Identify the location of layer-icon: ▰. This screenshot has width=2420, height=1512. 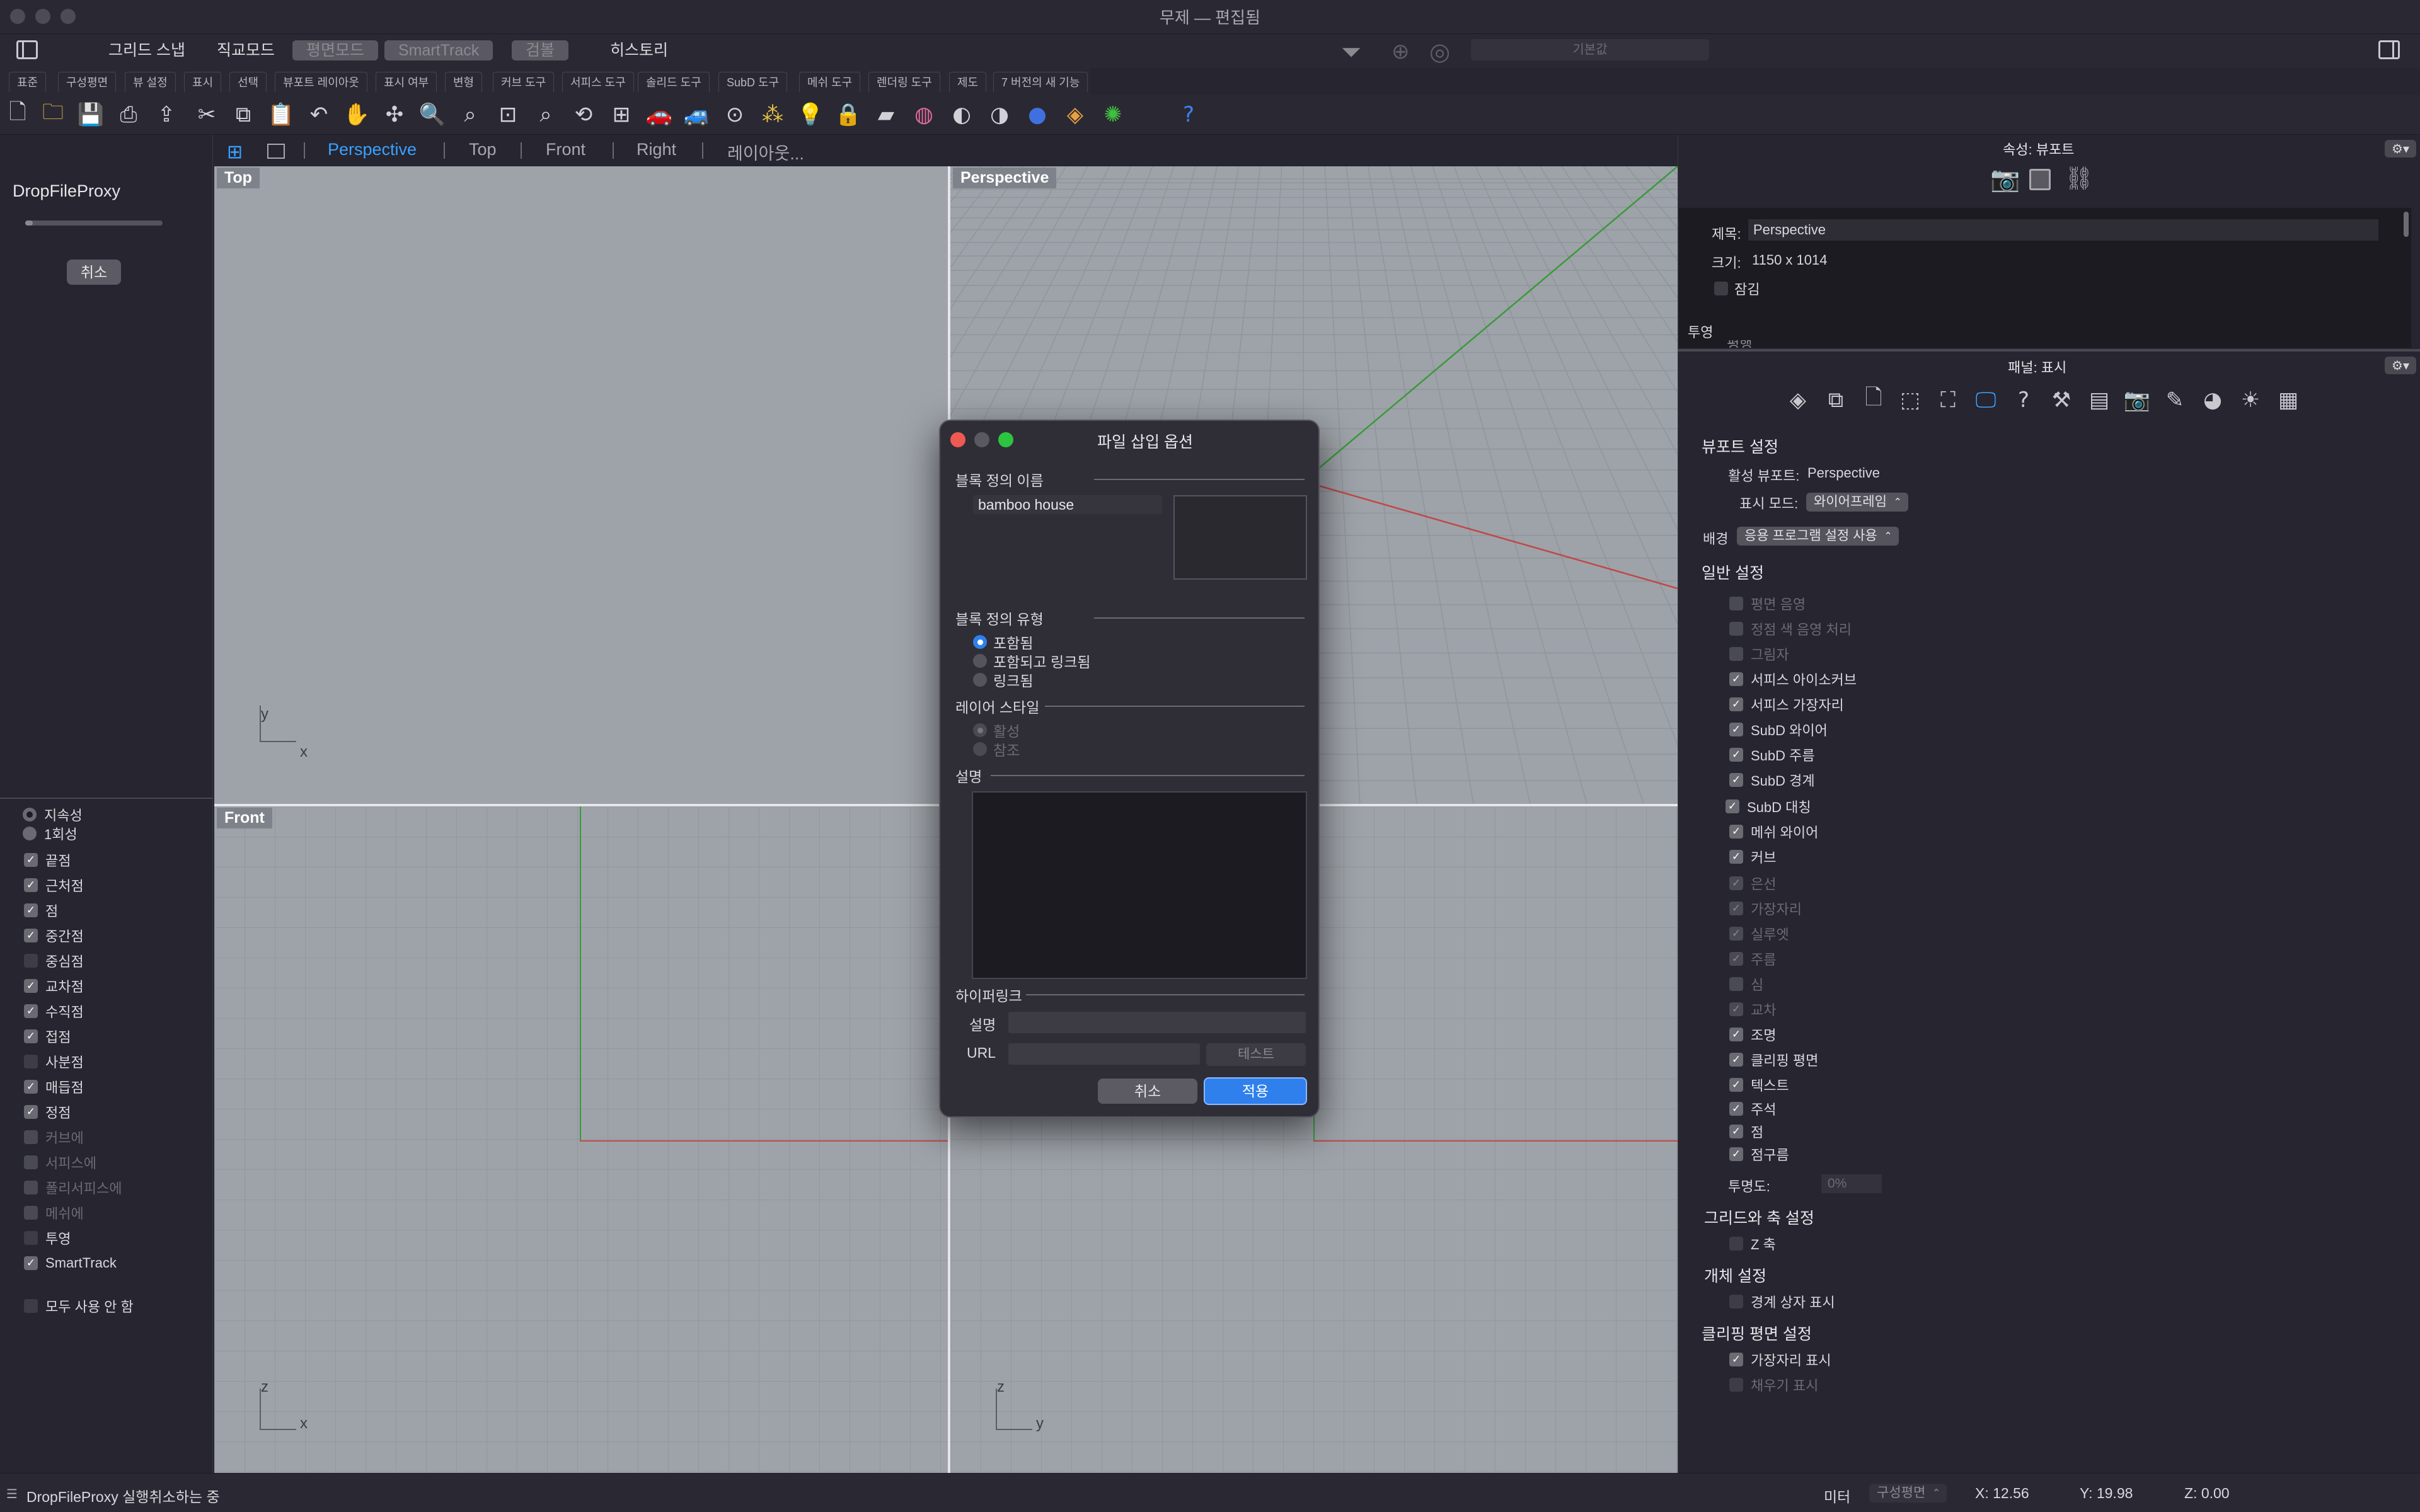
(886, 115).